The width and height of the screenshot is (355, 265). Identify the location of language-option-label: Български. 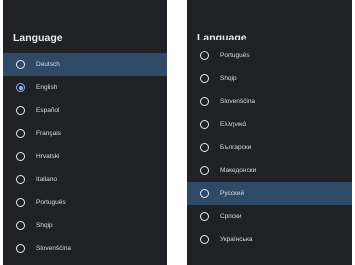
(236, 147).